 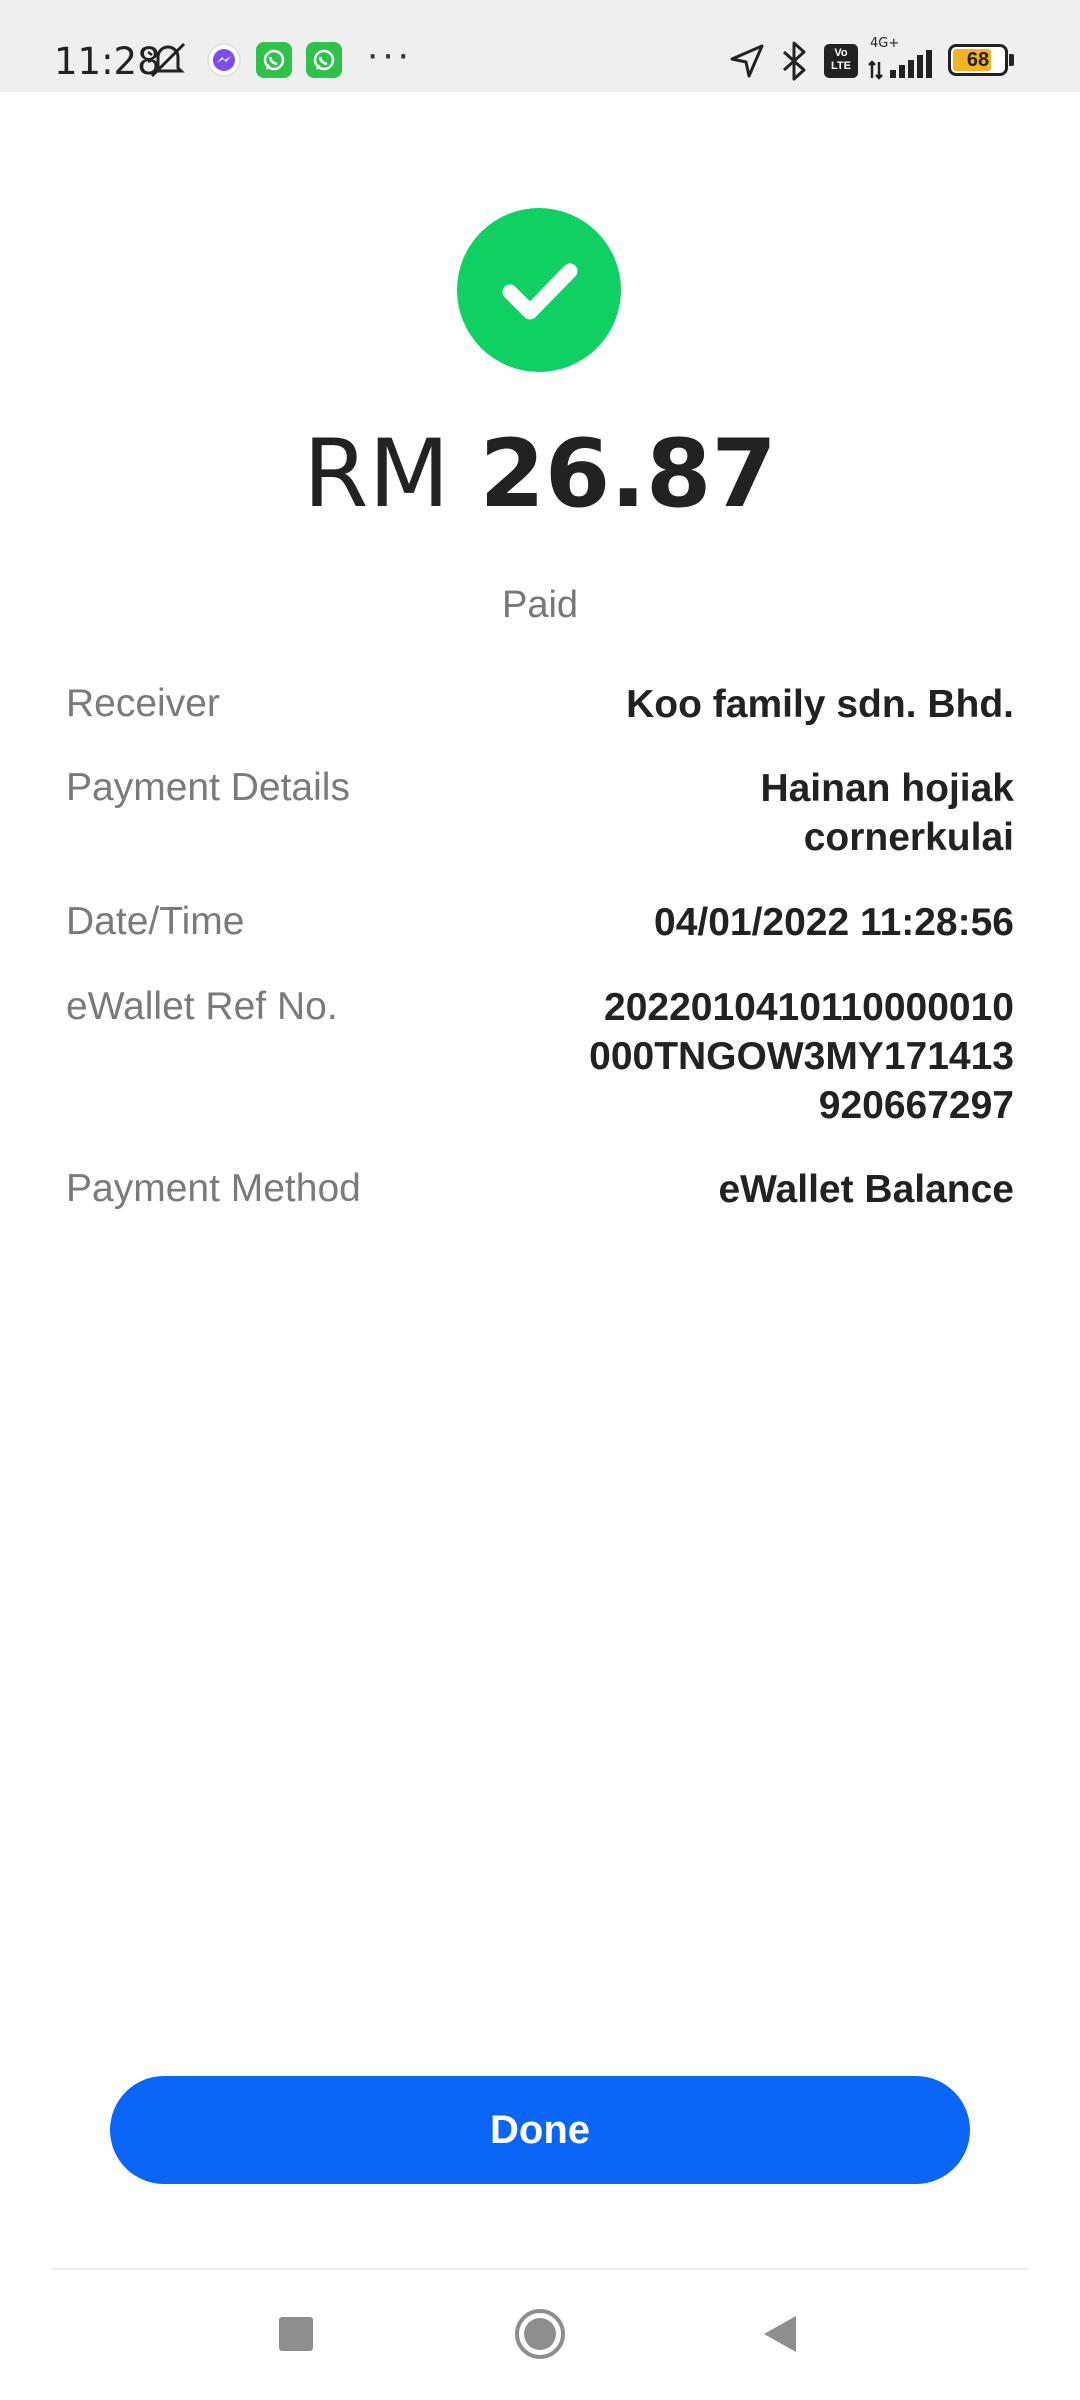 What do you see at coordinates (866, 1189) in the screenshot?
I see `payment-method-value: eWallet Balance` at bounding box center [866, 1189].